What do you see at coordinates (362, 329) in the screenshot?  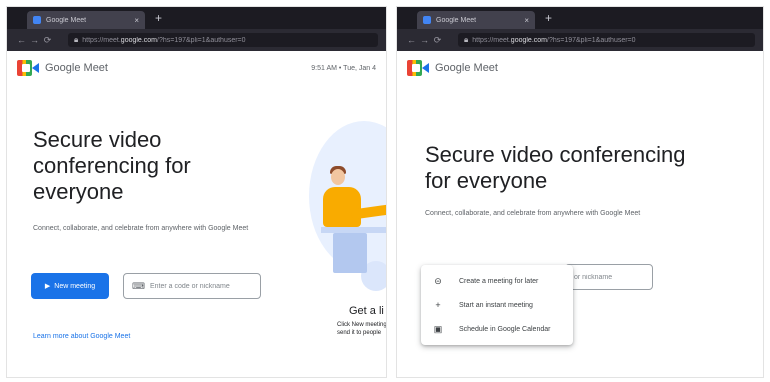 I see `illustration-subtext: Click New meeting send it to people` at bounding box center [362, 329].